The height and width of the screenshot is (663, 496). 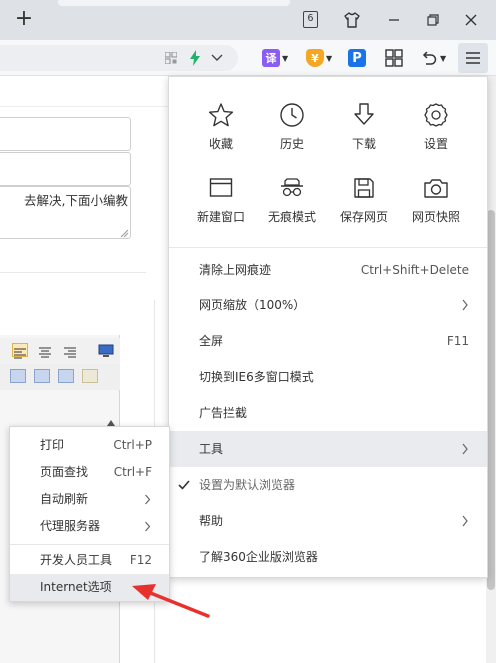 What do you see at coordinates (90, 376) in the screenshot?
I see `clear-format-icon` at bounding box center [90, 376].